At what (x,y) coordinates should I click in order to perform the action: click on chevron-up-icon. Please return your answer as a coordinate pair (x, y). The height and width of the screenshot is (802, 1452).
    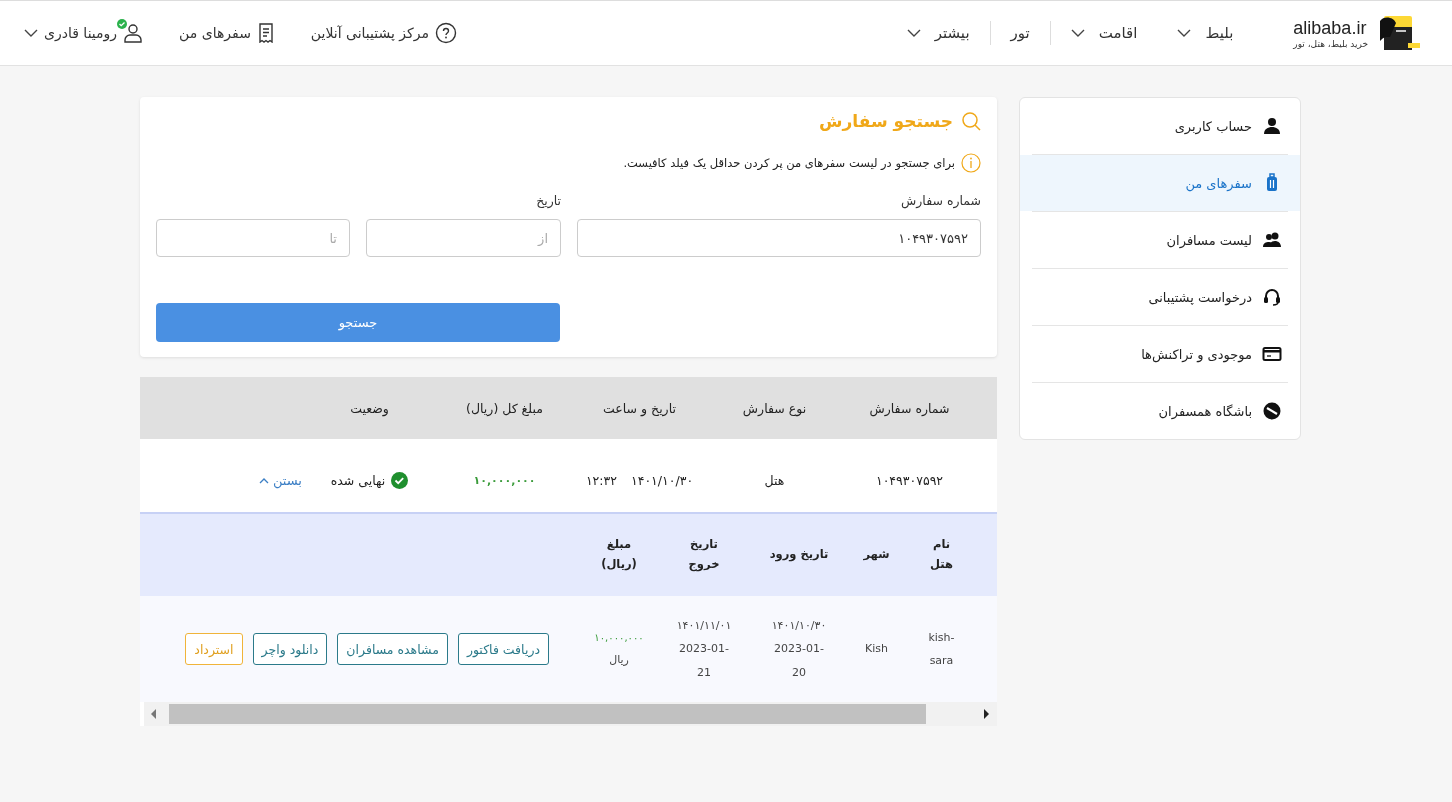
    Looking at the image, I should click on (263, 480).